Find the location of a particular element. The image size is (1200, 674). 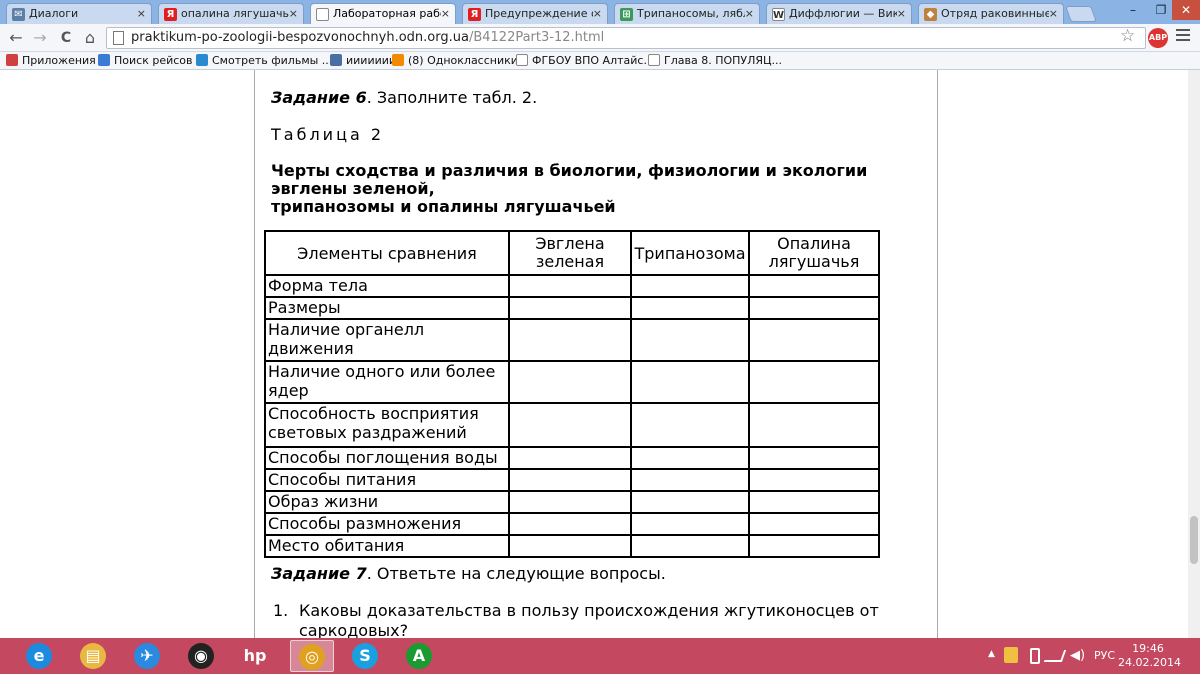

taskbar-app: ◉ is located at coordinates (202, 656).